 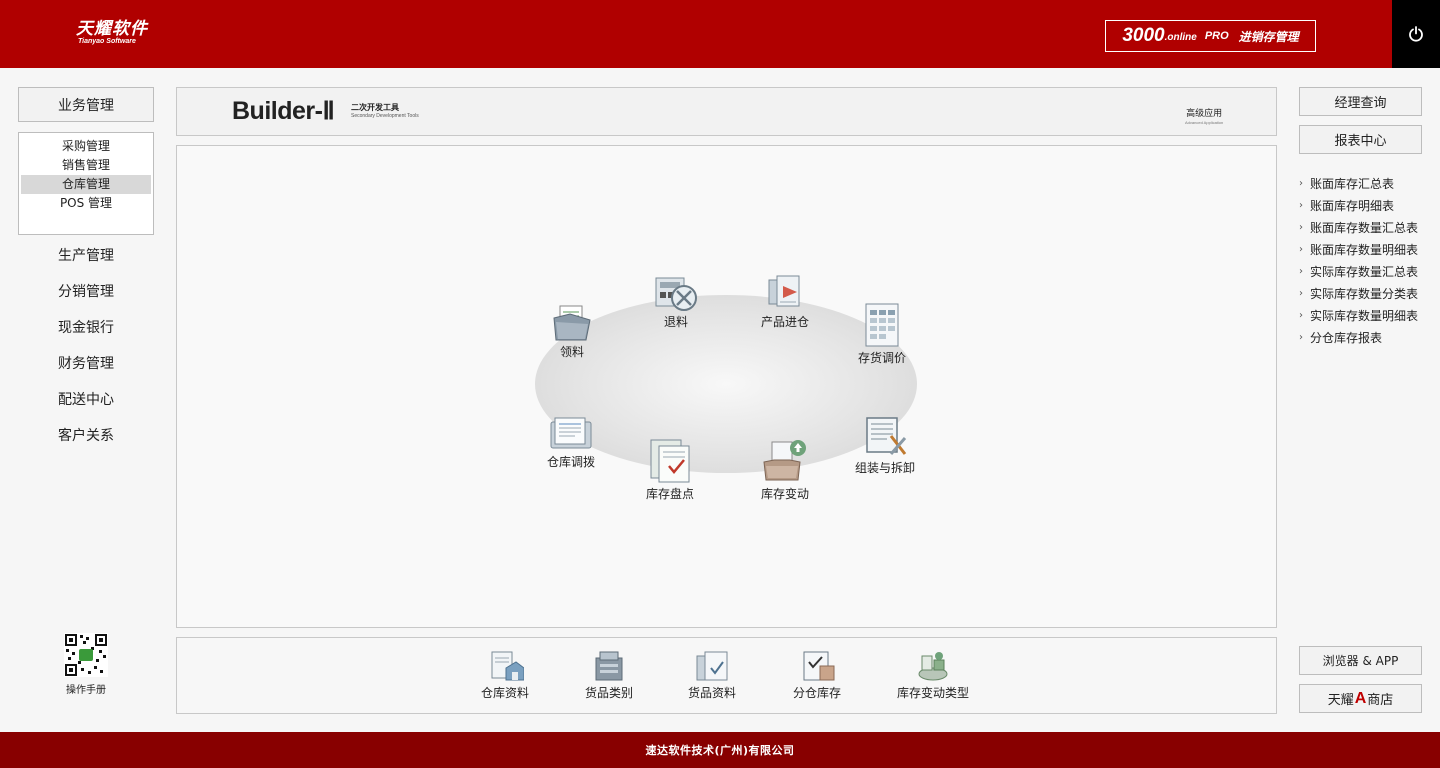 I want to click on workflow-node-material-requisition: 领料, so click(x=572, y=332).